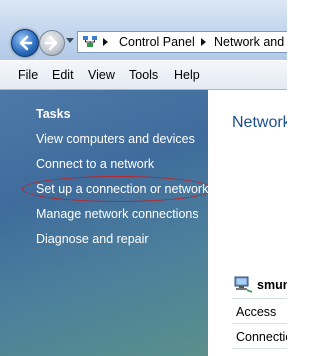 Image resolution: width=320 pixels, height=356 pixels. I want to click on forward-arrow-icon, so click(51, 43).